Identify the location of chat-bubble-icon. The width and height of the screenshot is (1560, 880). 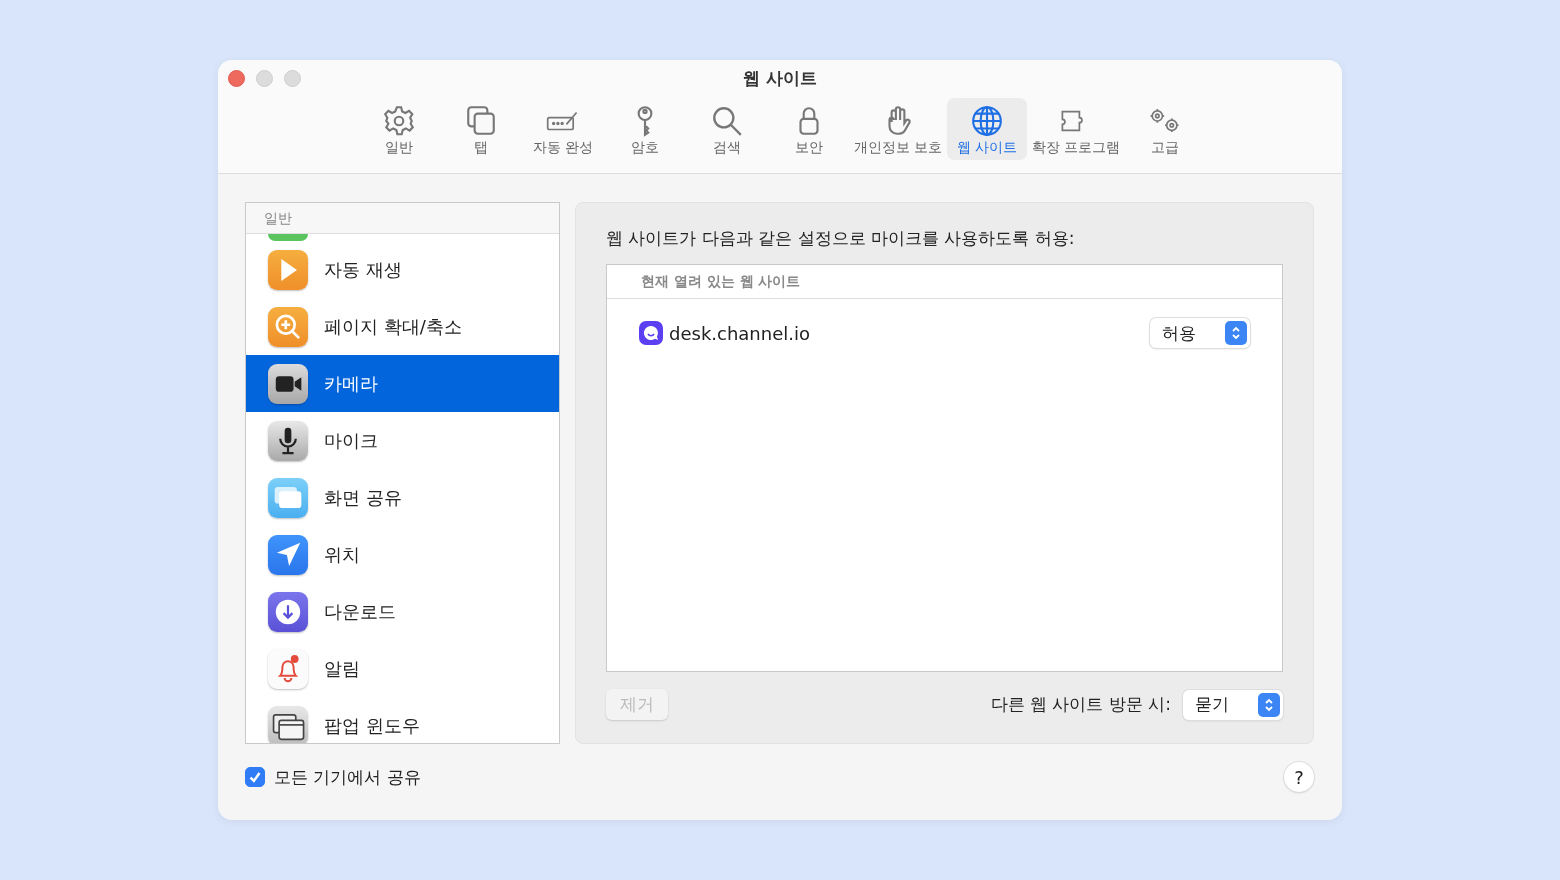
(651, 333).